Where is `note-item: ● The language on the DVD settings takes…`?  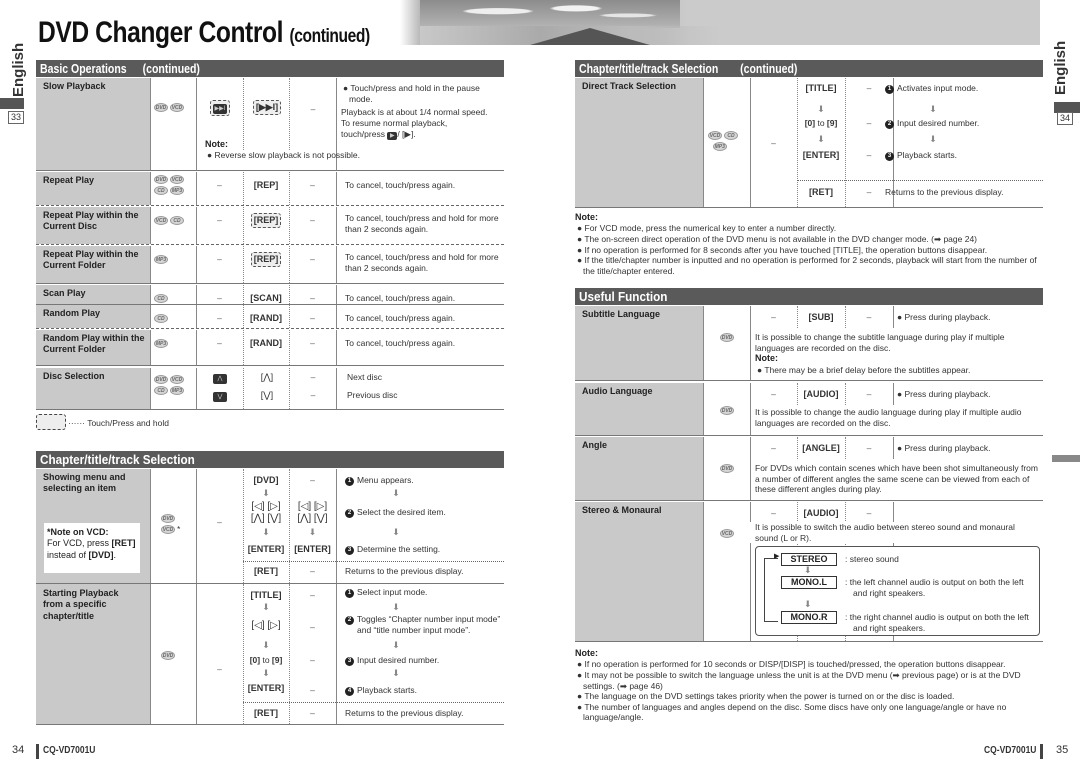 note-item: ● The language on the DVD settings takes… is located at coordinates (766, 696).